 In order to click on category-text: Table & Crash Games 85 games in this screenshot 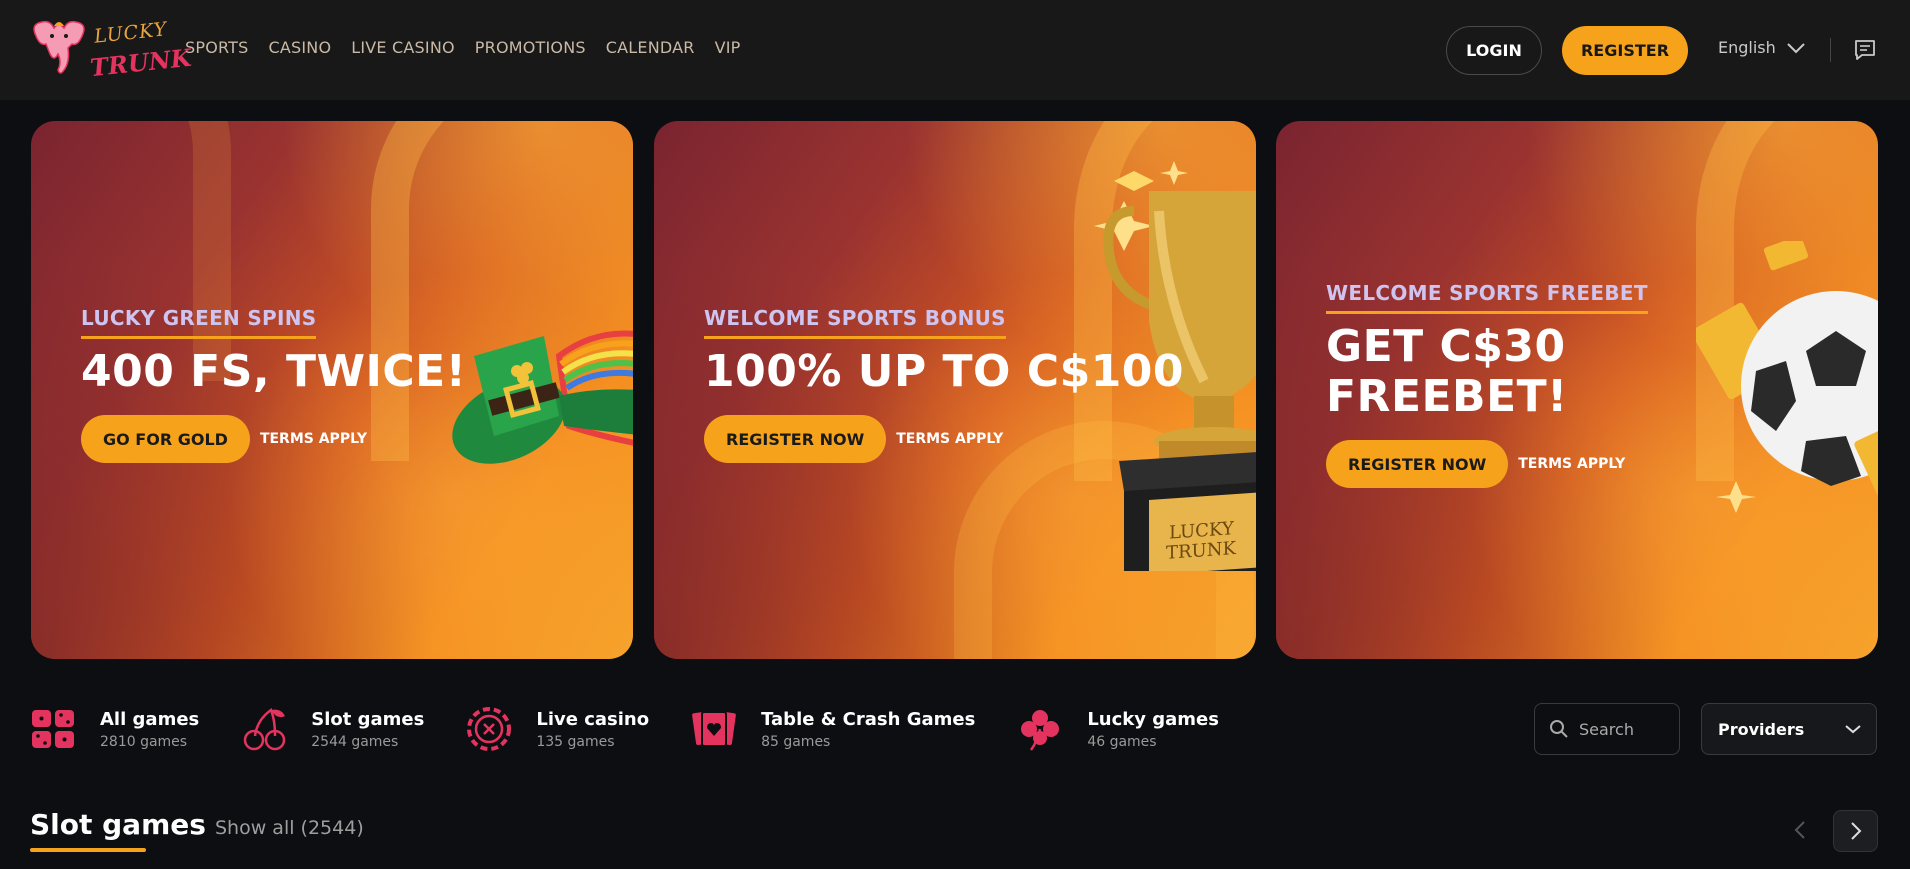, I will do `click(868, 729)`.